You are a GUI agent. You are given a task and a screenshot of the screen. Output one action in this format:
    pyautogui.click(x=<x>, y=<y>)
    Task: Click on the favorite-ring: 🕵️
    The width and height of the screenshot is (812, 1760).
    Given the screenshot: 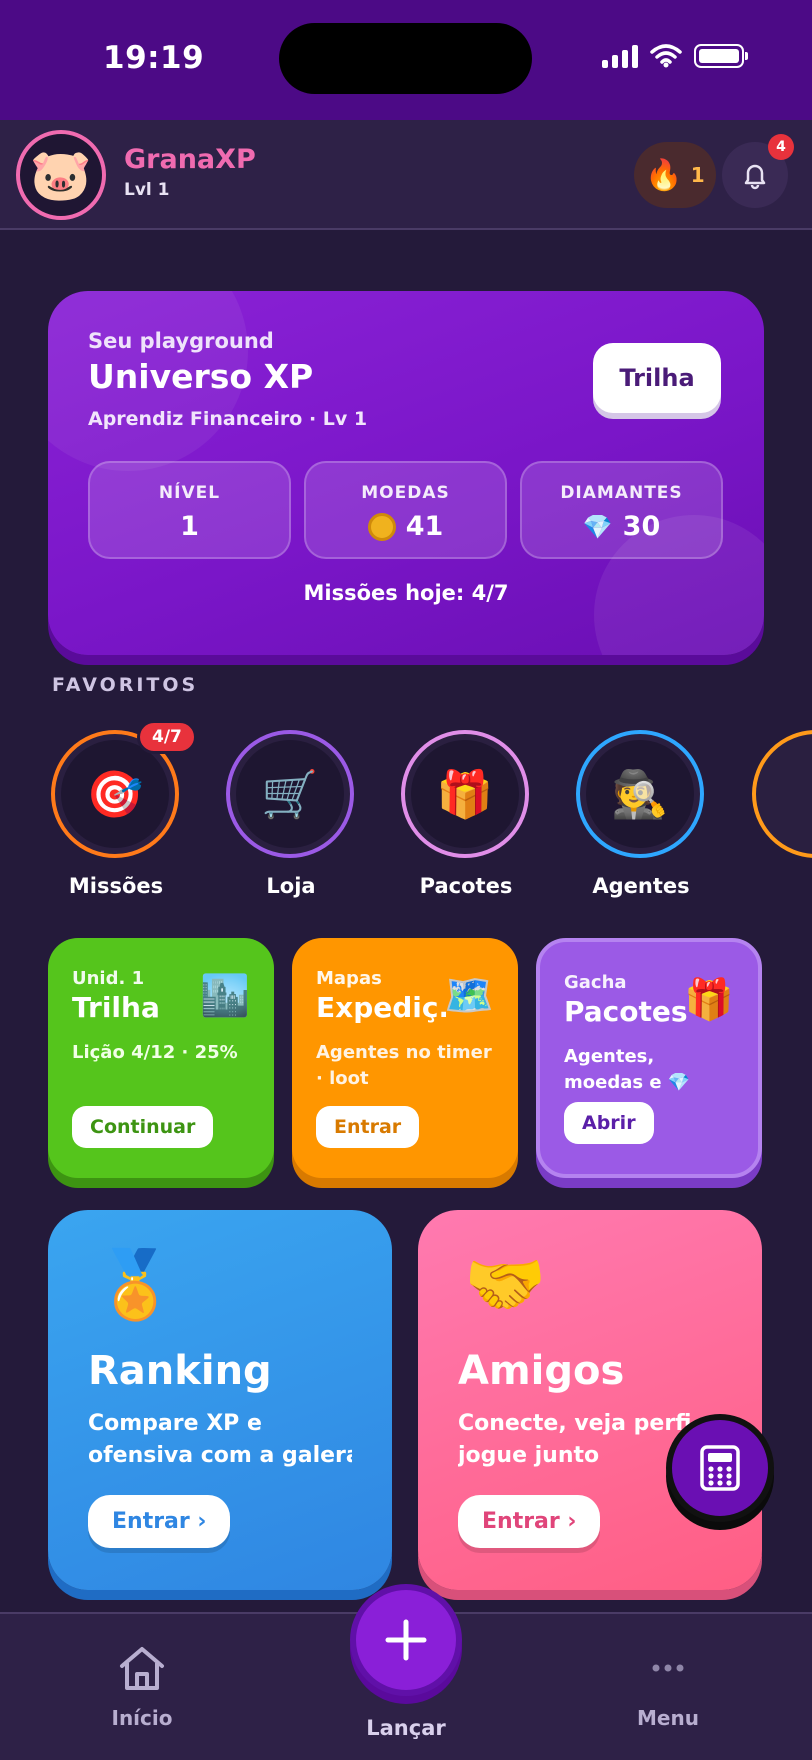 What is the action you would take?
    pyautogui.click(x=640, y=794)
    